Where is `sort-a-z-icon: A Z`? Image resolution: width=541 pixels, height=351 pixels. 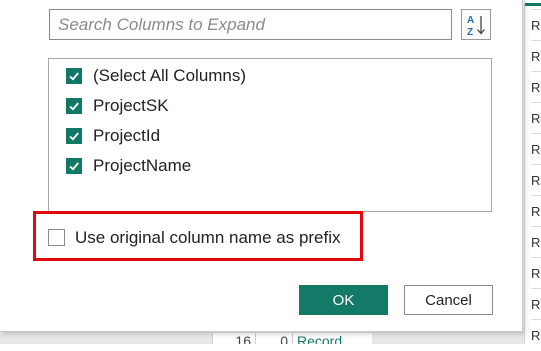 sort-a-z-icon: A Z is located at coordinates (476, 26).